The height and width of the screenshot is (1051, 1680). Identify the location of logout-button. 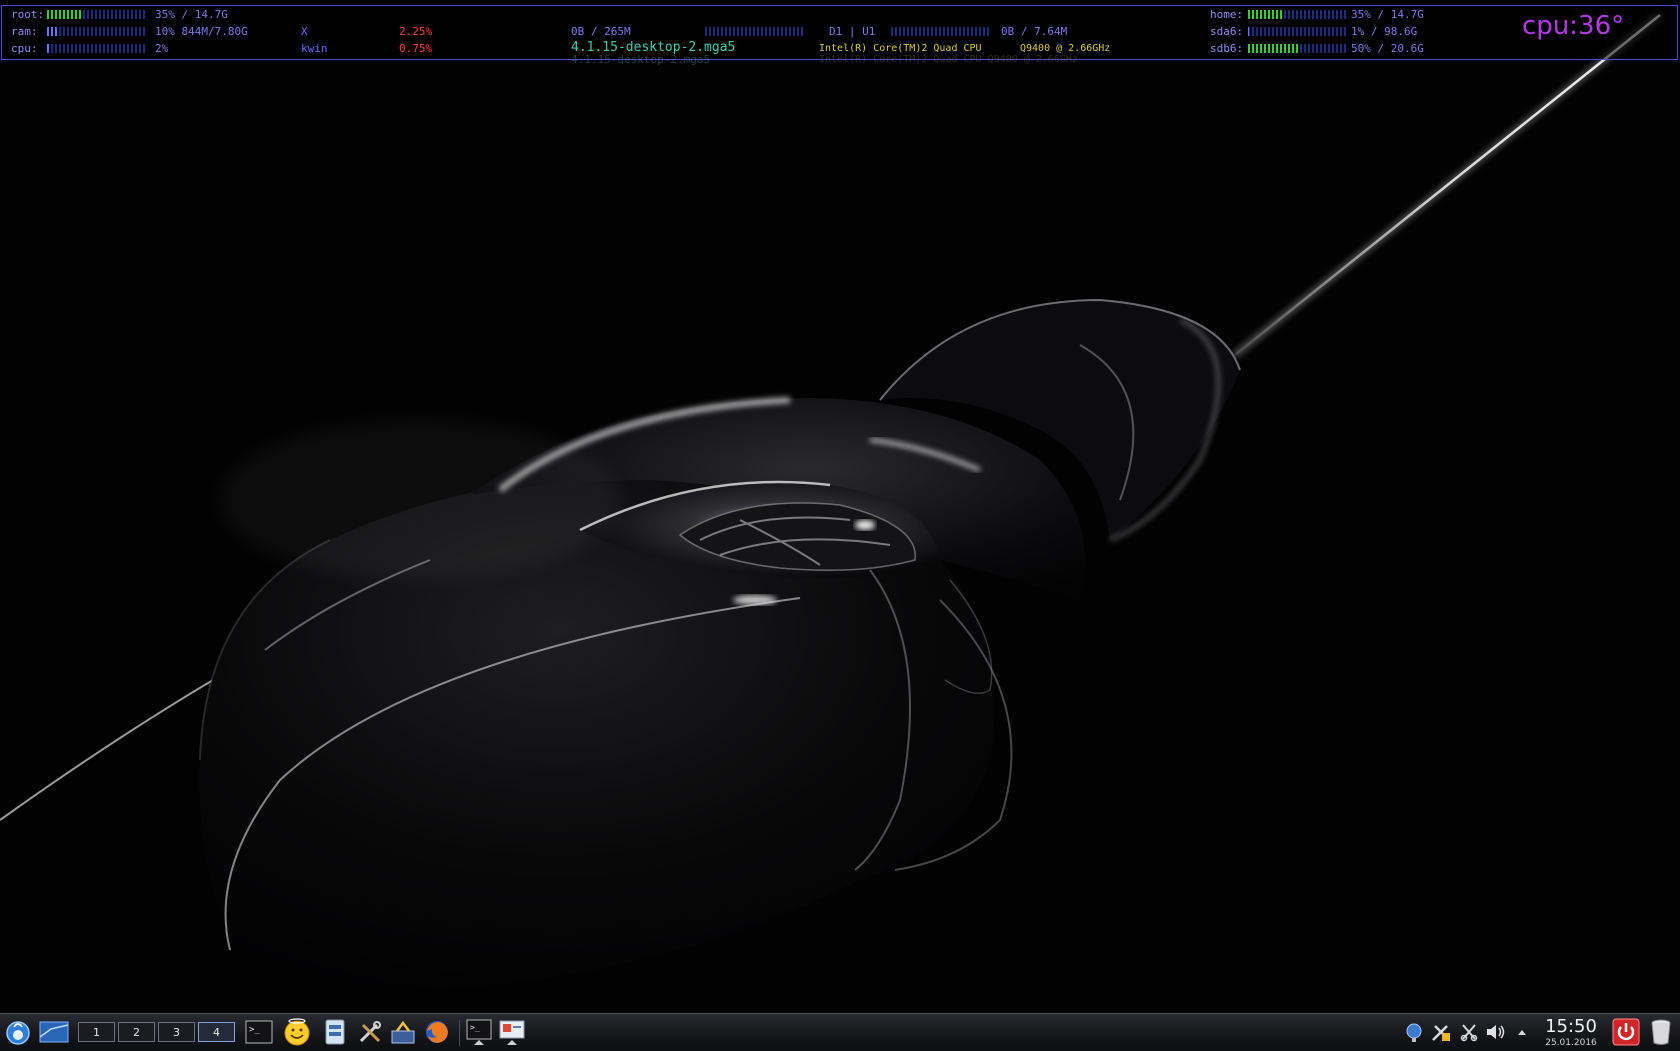
(1626, 1032).